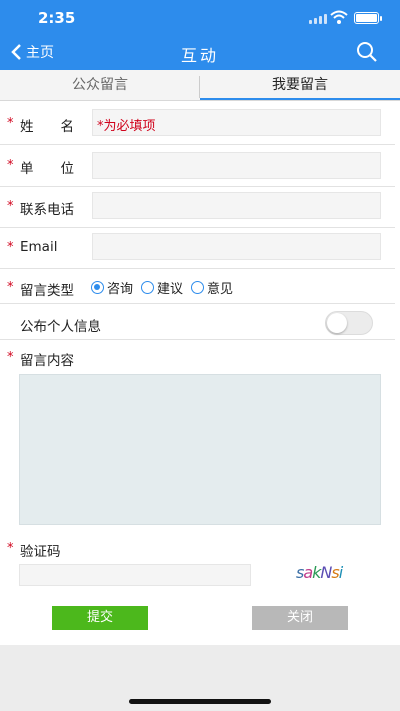  What do you see at coordinates (47, 127) in the screenshot?
I see `name-label: 姓 名` at bounding box center [47, 127].